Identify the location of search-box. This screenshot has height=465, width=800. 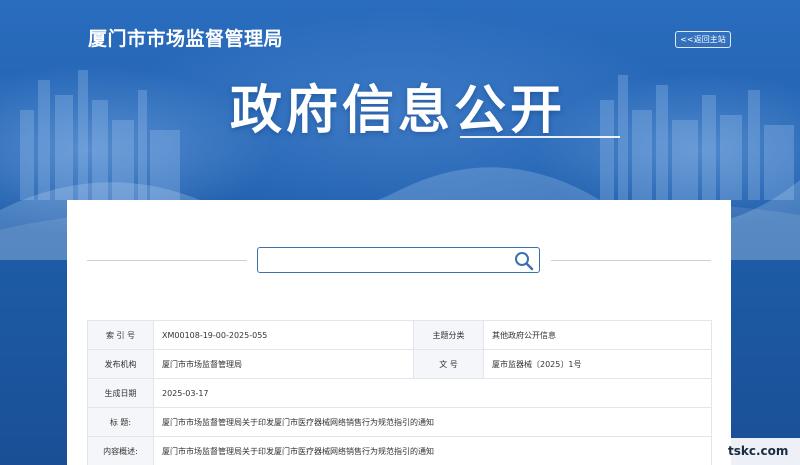
(398, 260).